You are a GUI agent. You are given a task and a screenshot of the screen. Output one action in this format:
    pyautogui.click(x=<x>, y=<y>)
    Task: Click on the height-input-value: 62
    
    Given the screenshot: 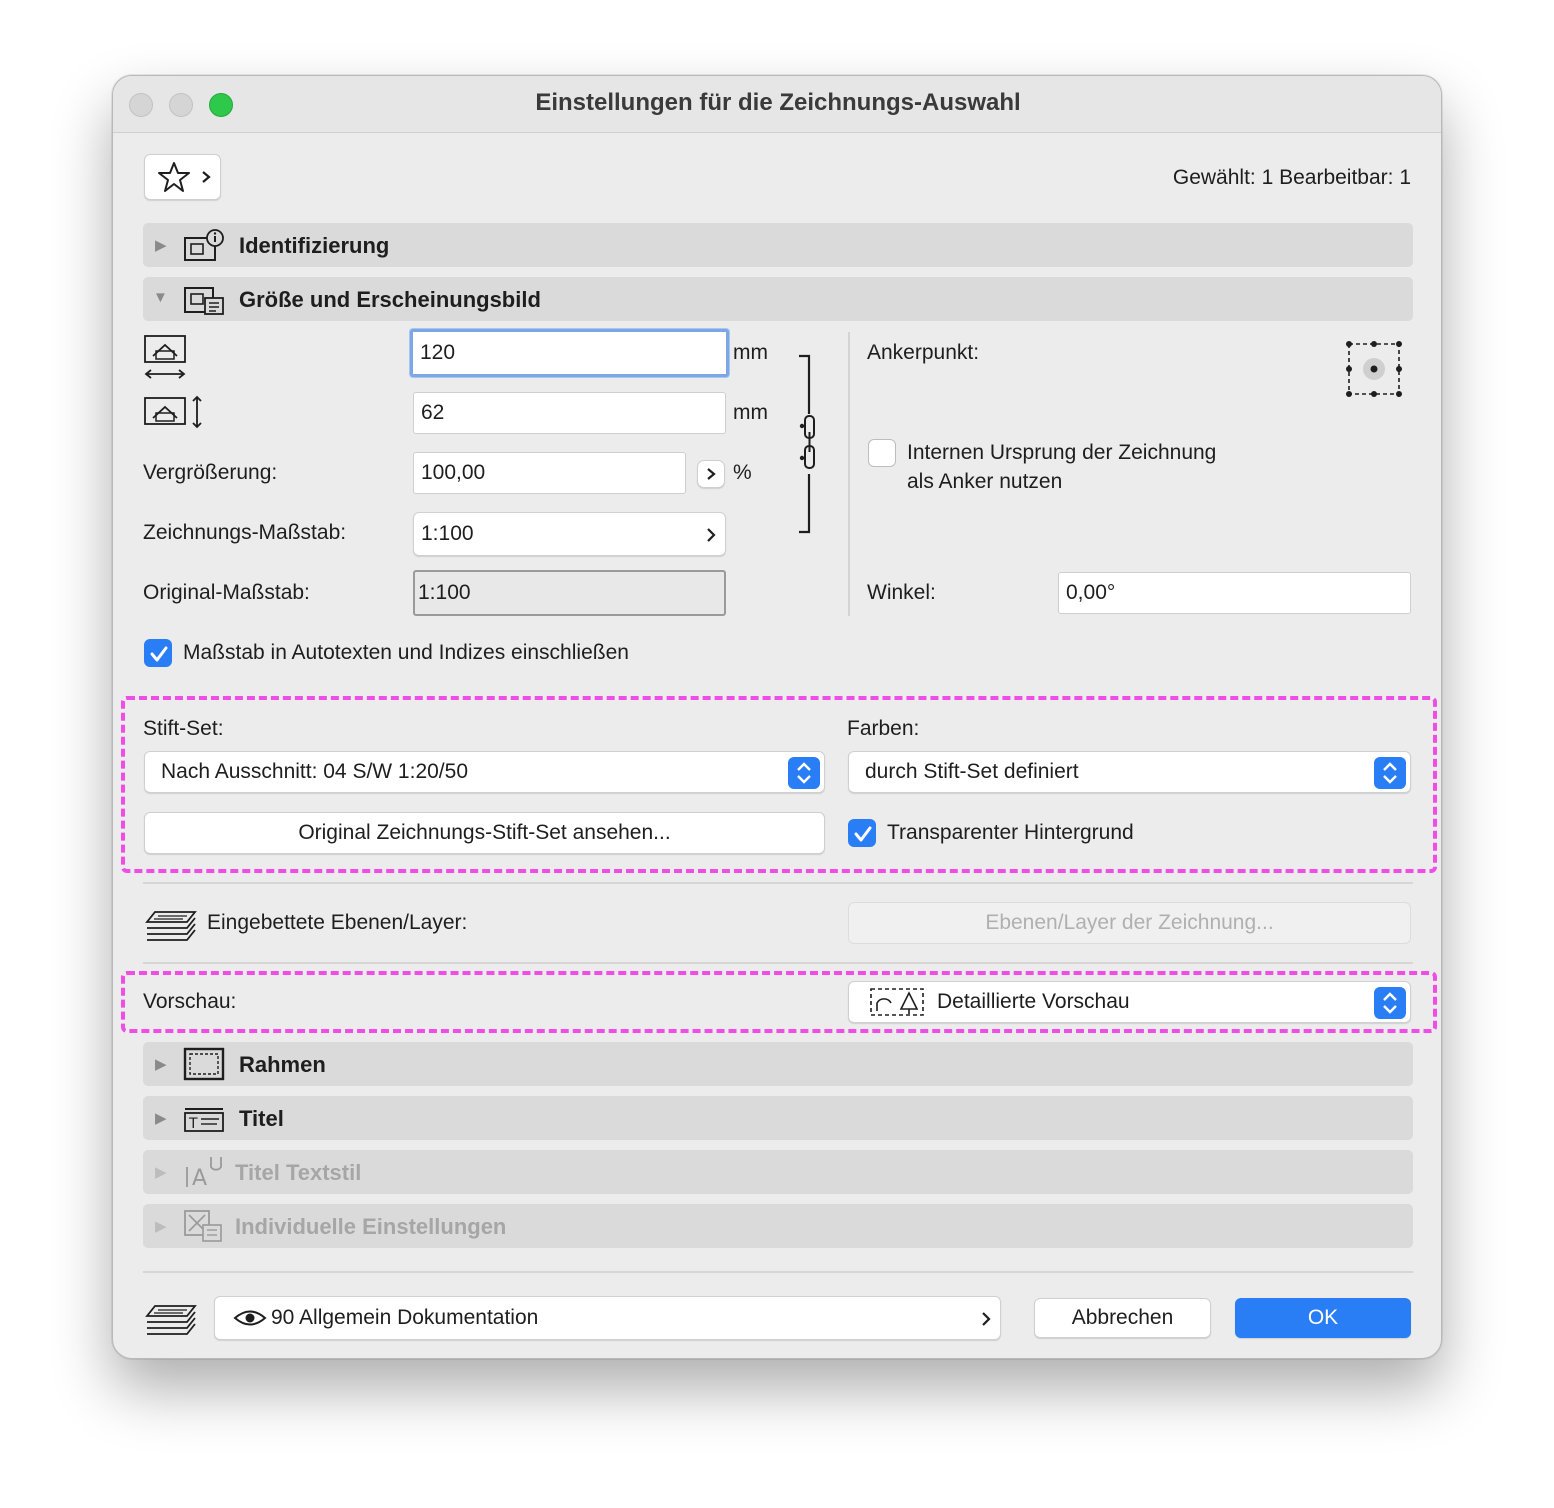 What is the action you would take?
    pyautogui.click(x=433, y=412)
    